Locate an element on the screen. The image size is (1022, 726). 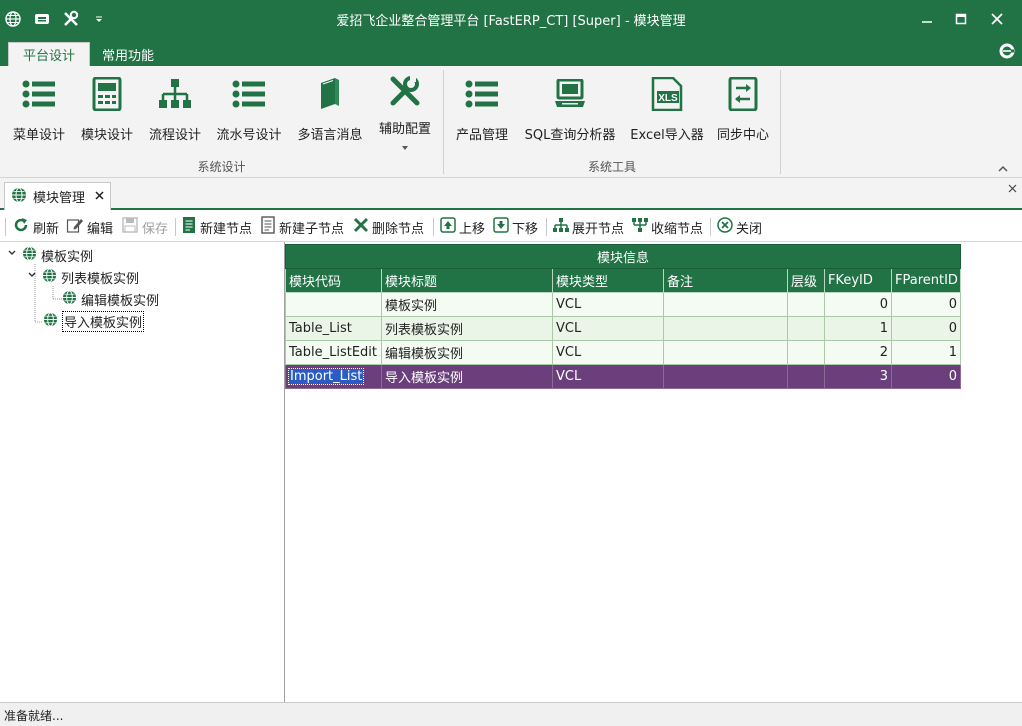
column-header-fkeyid: FKeyID is located at coordinates (858, 280).